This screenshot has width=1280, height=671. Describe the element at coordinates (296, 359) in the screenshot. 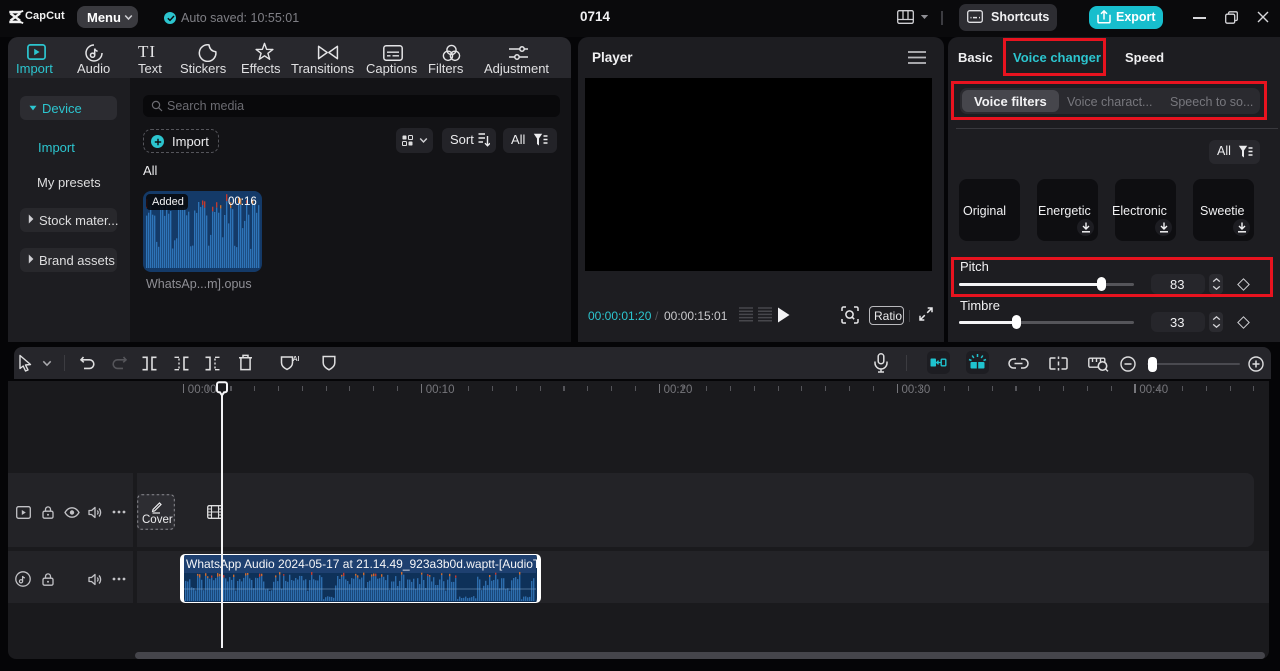

I see `svg-text: AI` at that location.